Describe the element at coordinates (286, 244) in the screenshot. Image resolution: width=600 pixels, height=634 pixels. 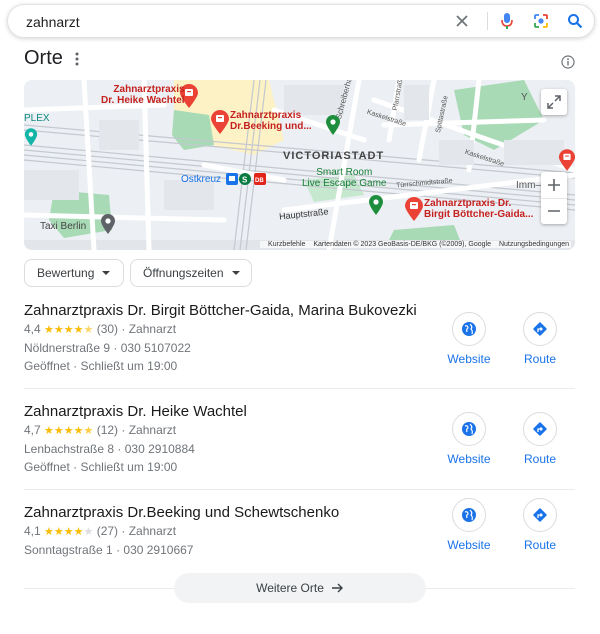
I see `keyboard-shortcuts-link: Kurzbefehle` at that location.